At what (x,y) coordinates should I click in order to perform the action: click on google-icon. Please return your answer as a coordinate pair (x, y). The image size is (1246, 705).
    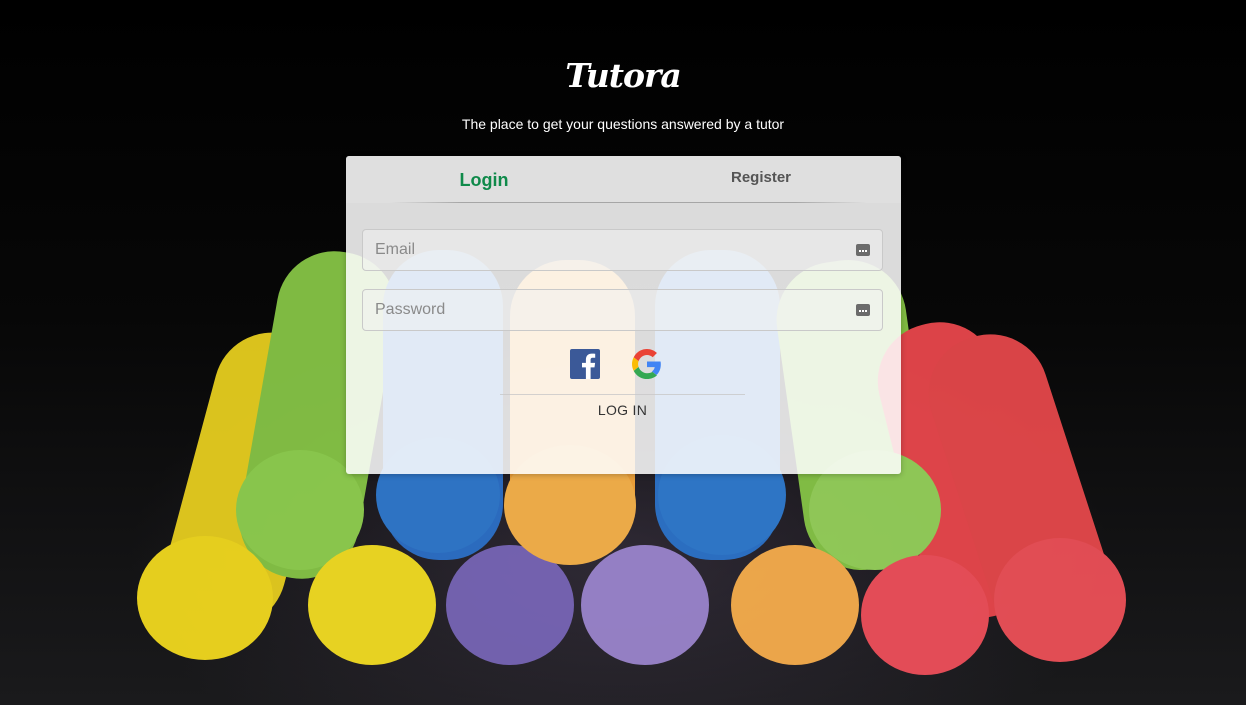
    Looking at the image, I should click on (646, 364).